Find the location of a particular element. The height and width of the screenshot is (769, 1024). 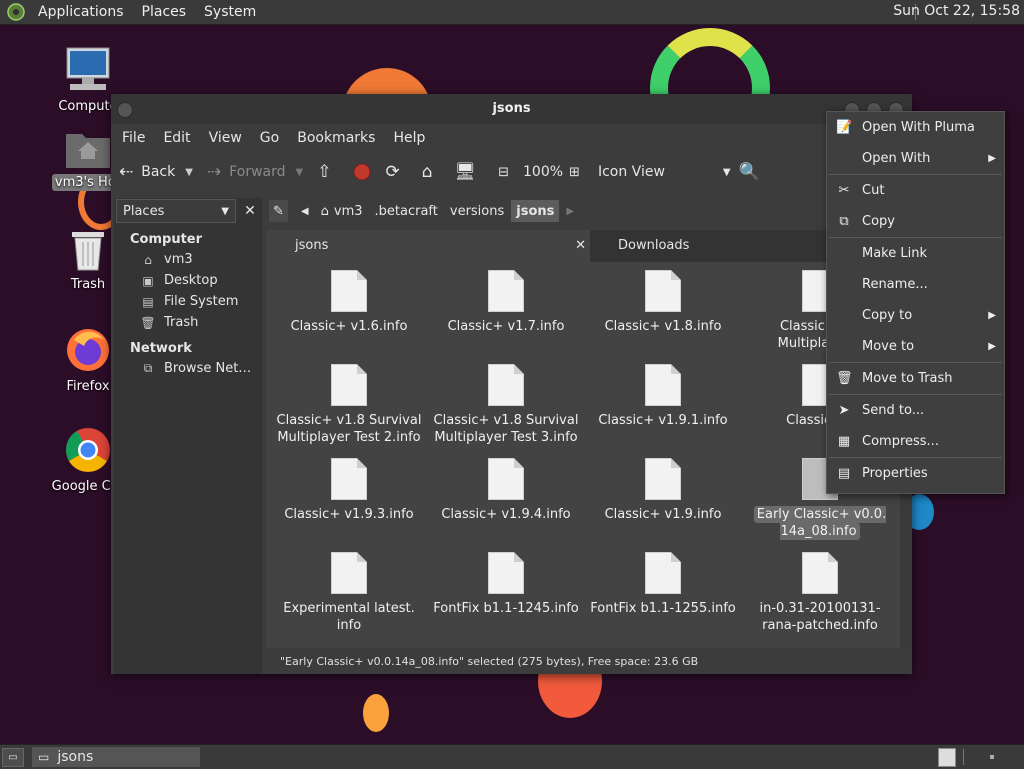

home-button: ⌂ is located at coordinates (431, 172).